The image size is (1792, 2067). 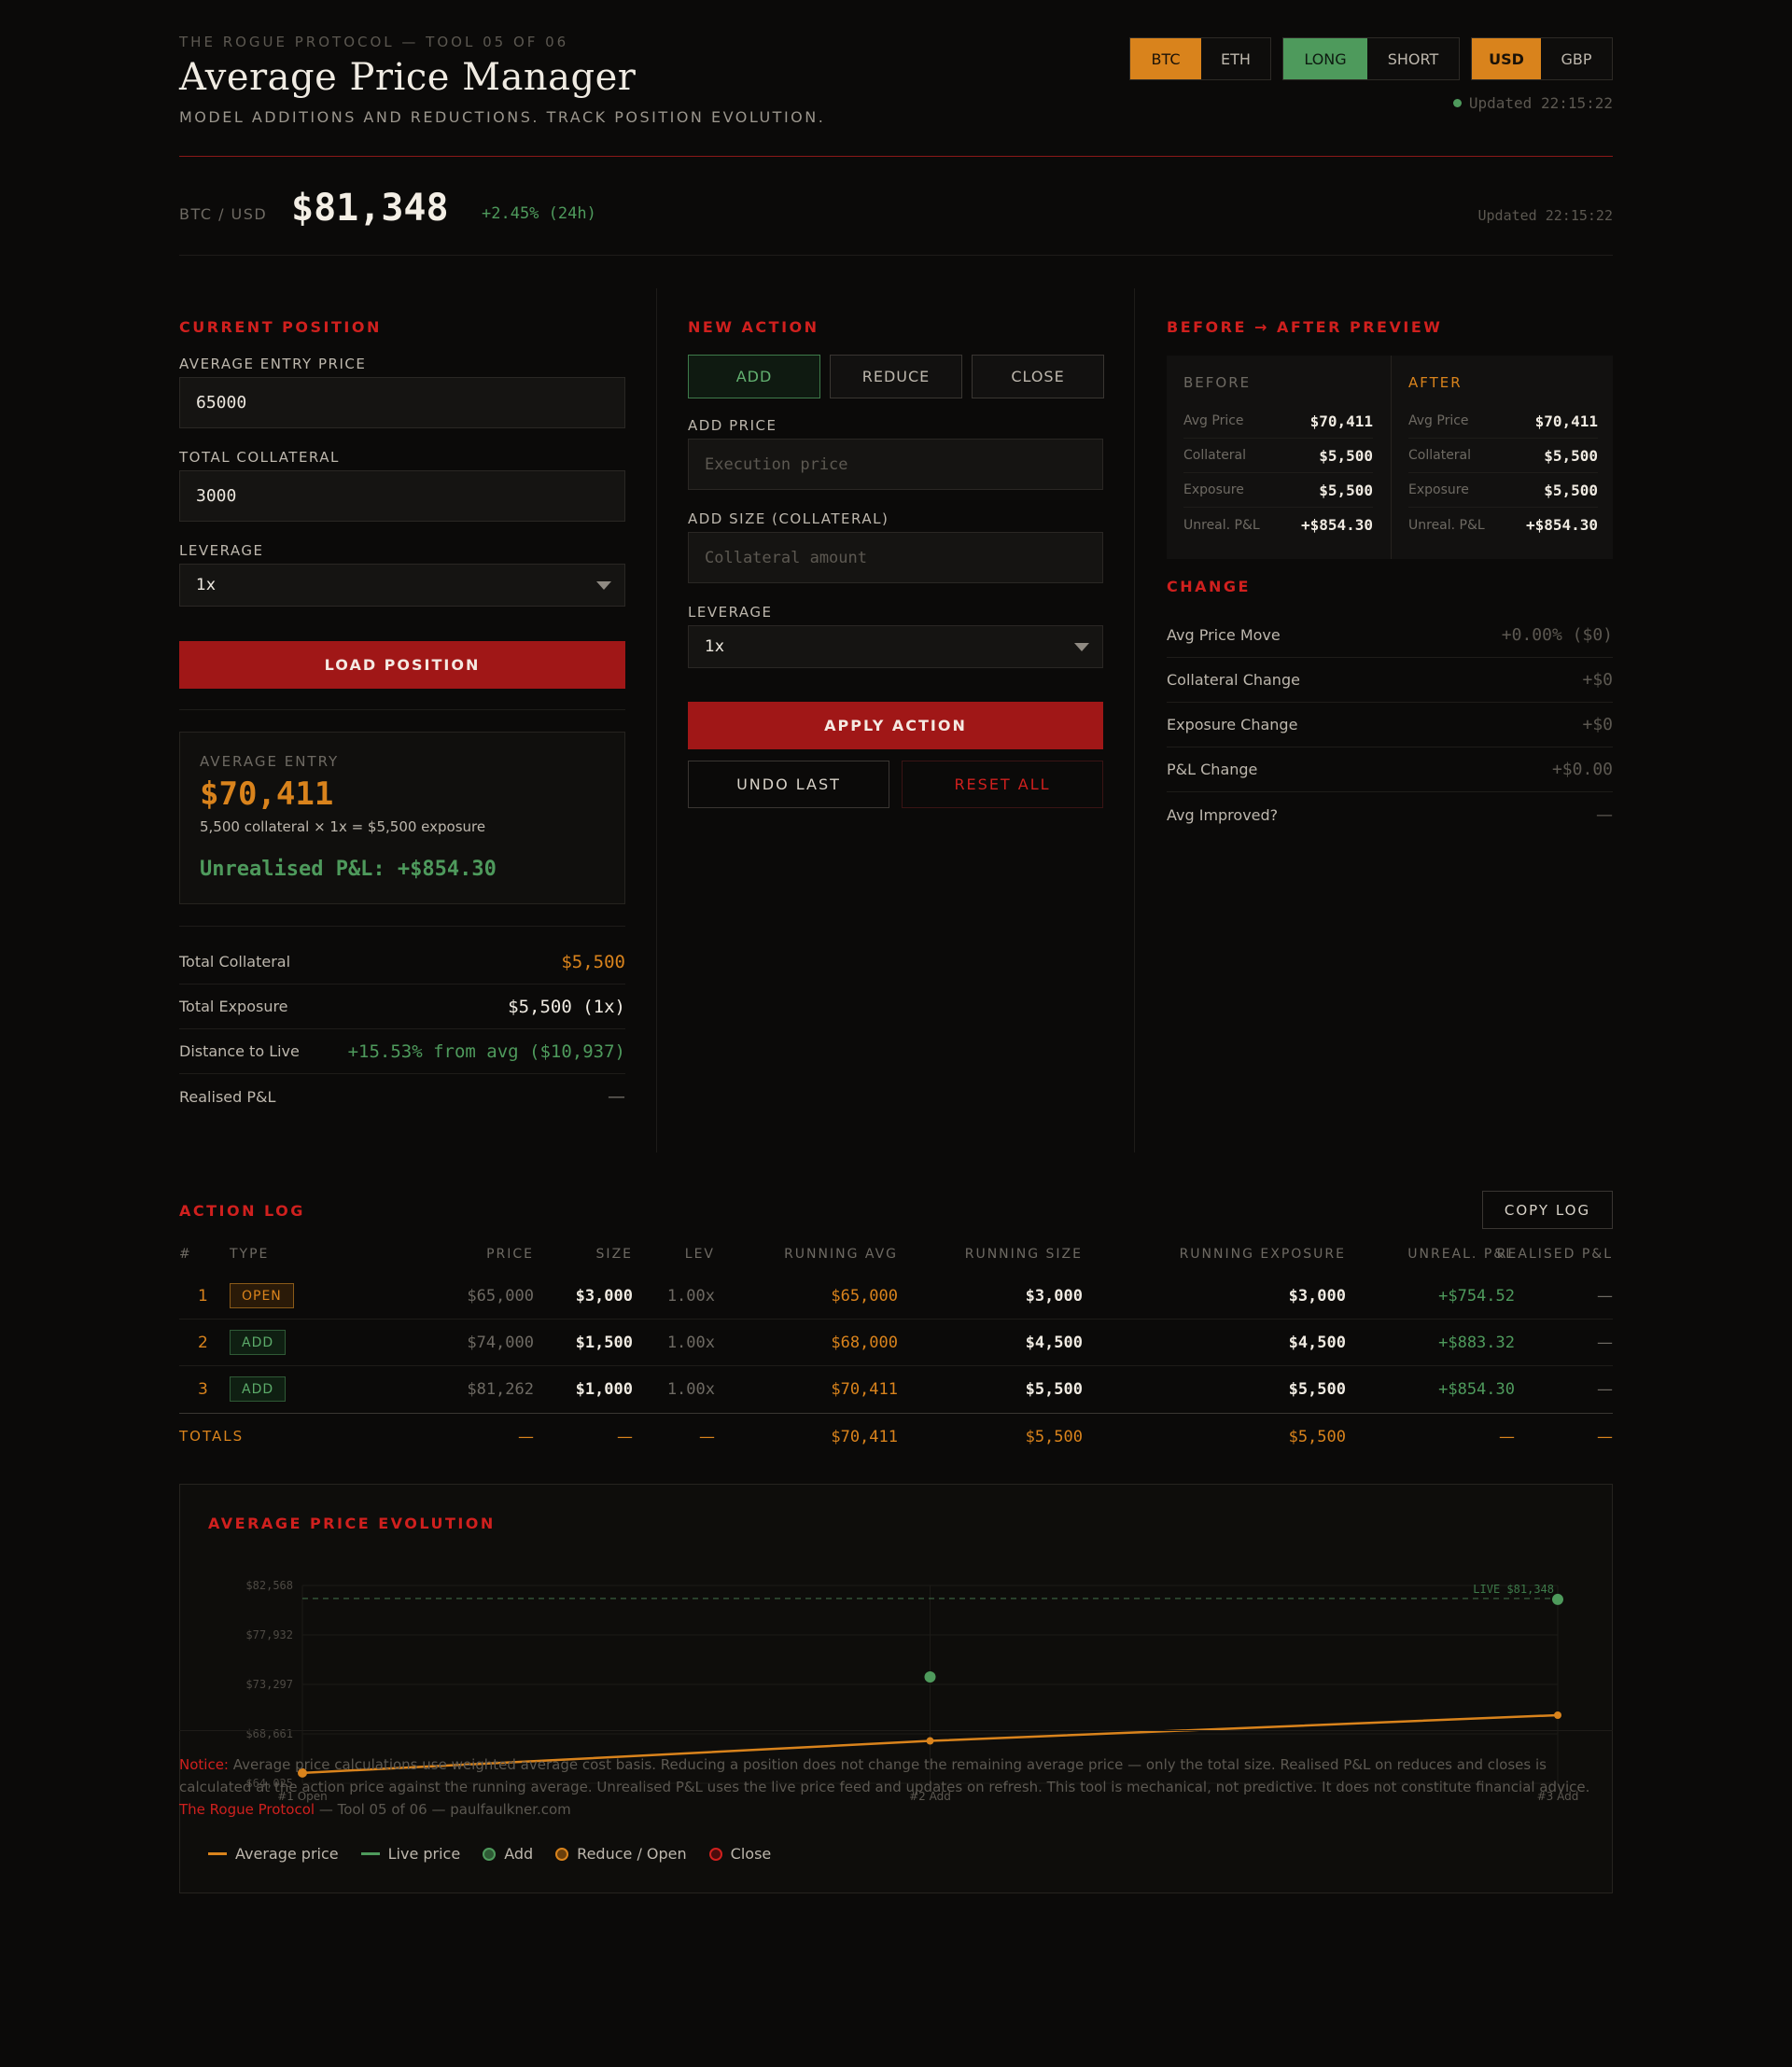 What do you see at coordinates (1503, 490) in the screenshot?
I see `after-row: Exposure $5,500` at bounding box center [1503, 490].